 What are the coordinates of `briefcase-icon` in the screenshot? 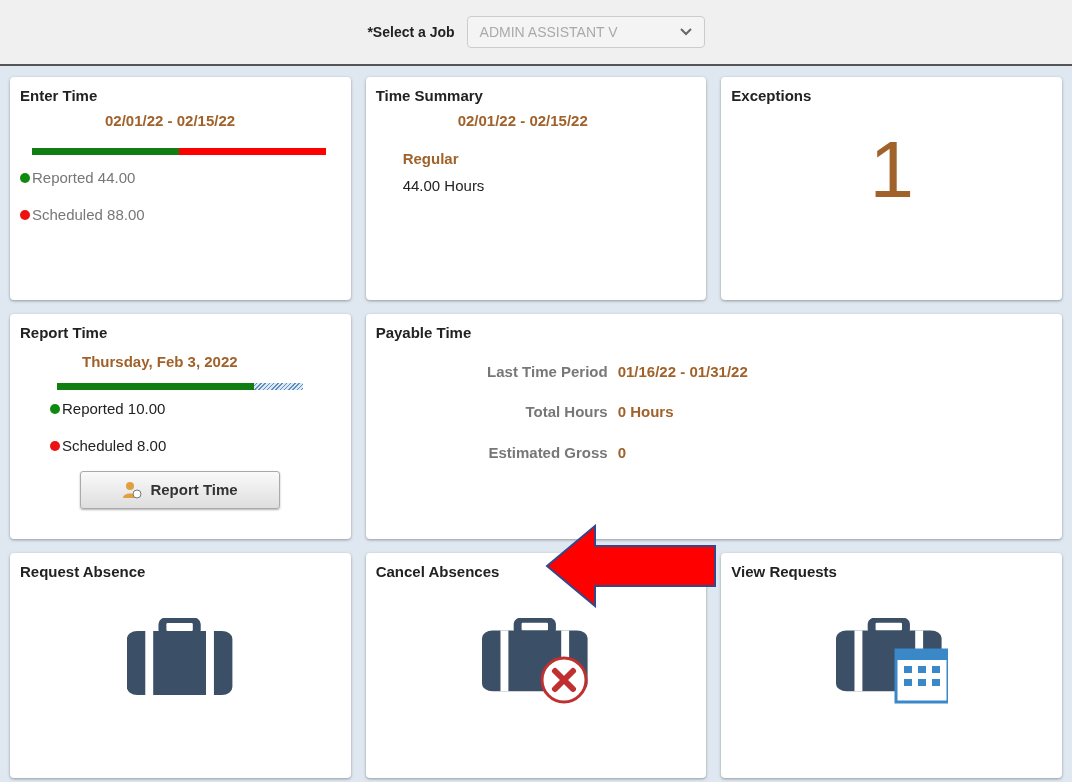 It's located at (180, 656).